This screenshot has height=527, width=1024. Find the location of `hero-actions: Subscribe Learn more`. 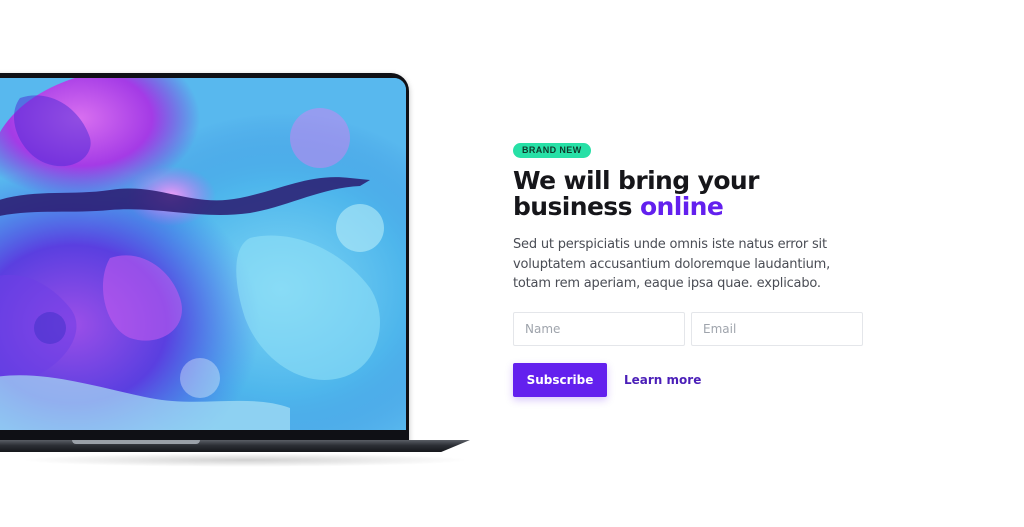

hero-actions: Subscribe Learn more is located at coordinates (703, 379).